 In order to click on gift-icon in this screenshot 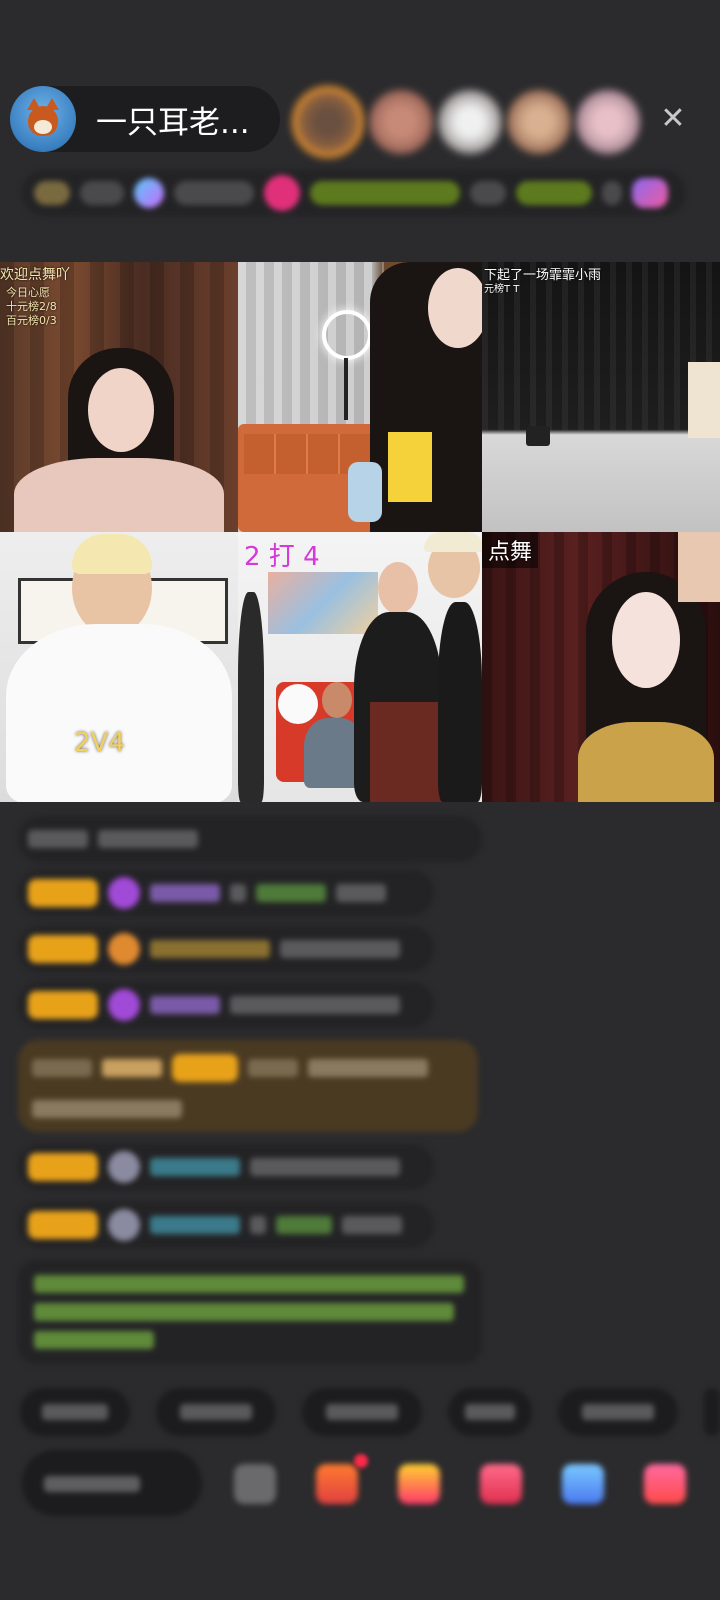, I will do `click(419, 1484)`.